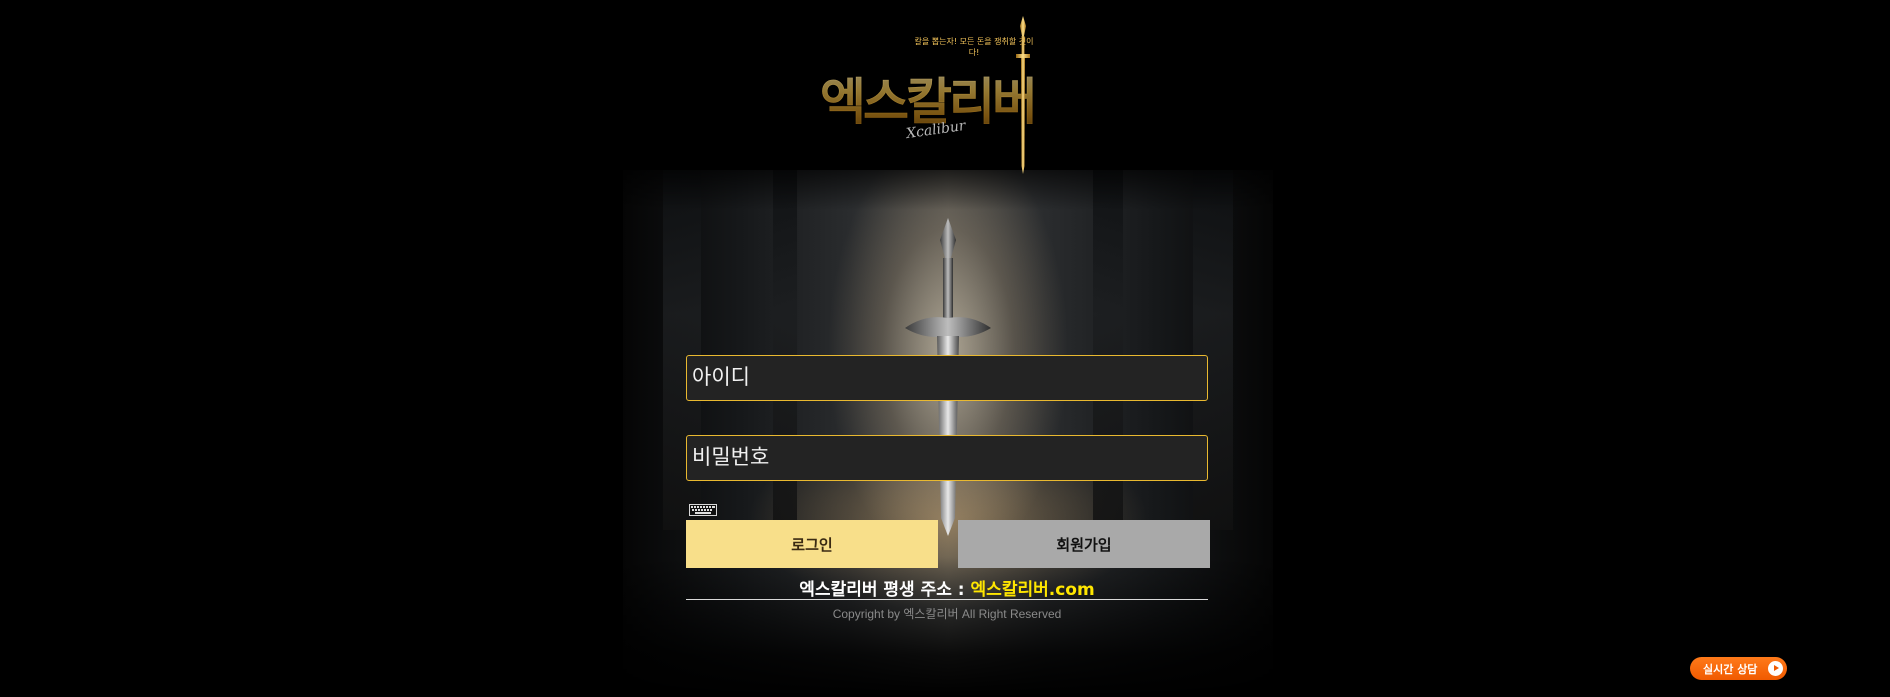  What do you see at coordinates (947, 458) in the screenshot?
I see `password-input` at bounding box center [947, 458].